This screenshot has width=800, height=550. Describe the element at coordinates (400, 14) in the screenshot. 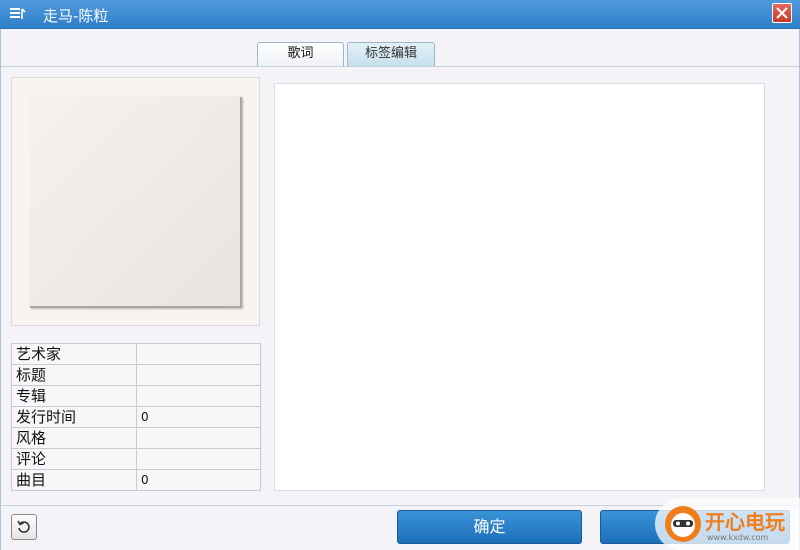

I see `title-bar: 走马-陈粒` at that location.